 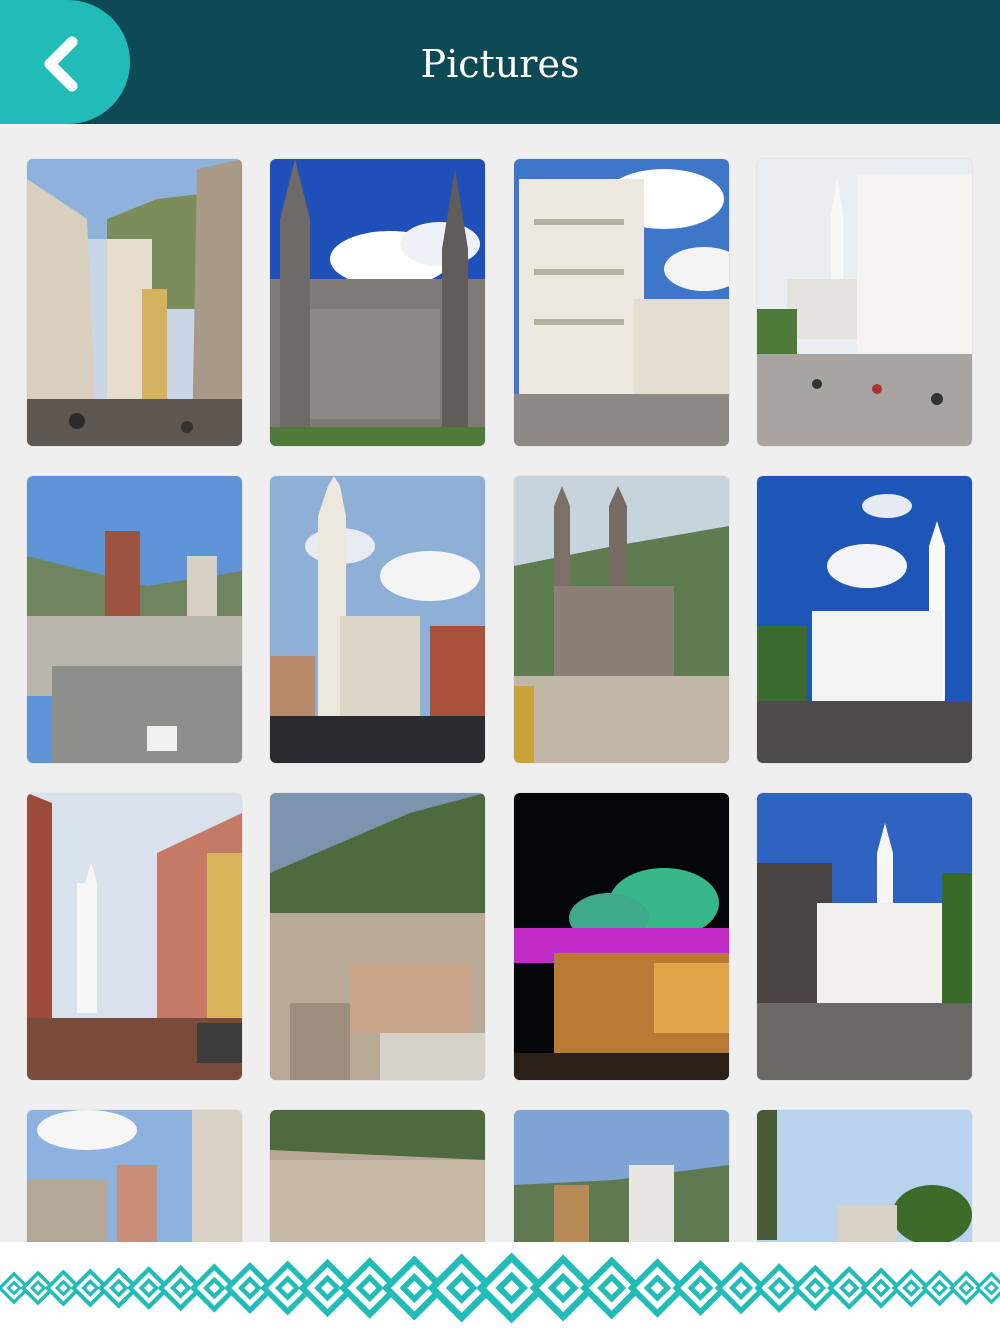 I want to click on photo-church-crowd, so click(x=378, y=619).